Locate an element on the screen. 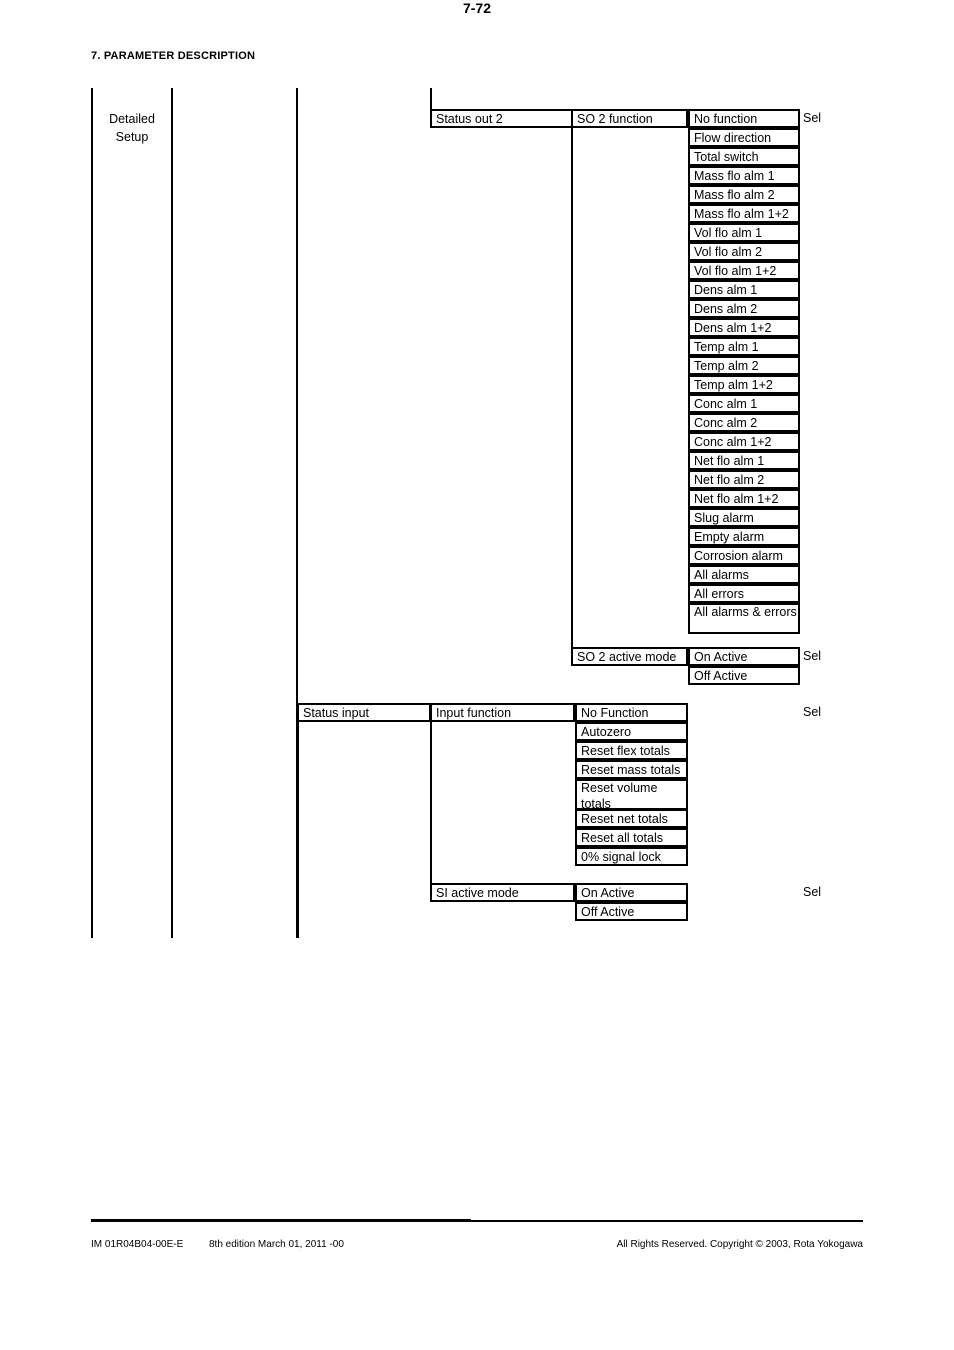 The width and height of the screenshot is (954, 1350). option-item: Reset volume totals is located at coordinates (631, 794).